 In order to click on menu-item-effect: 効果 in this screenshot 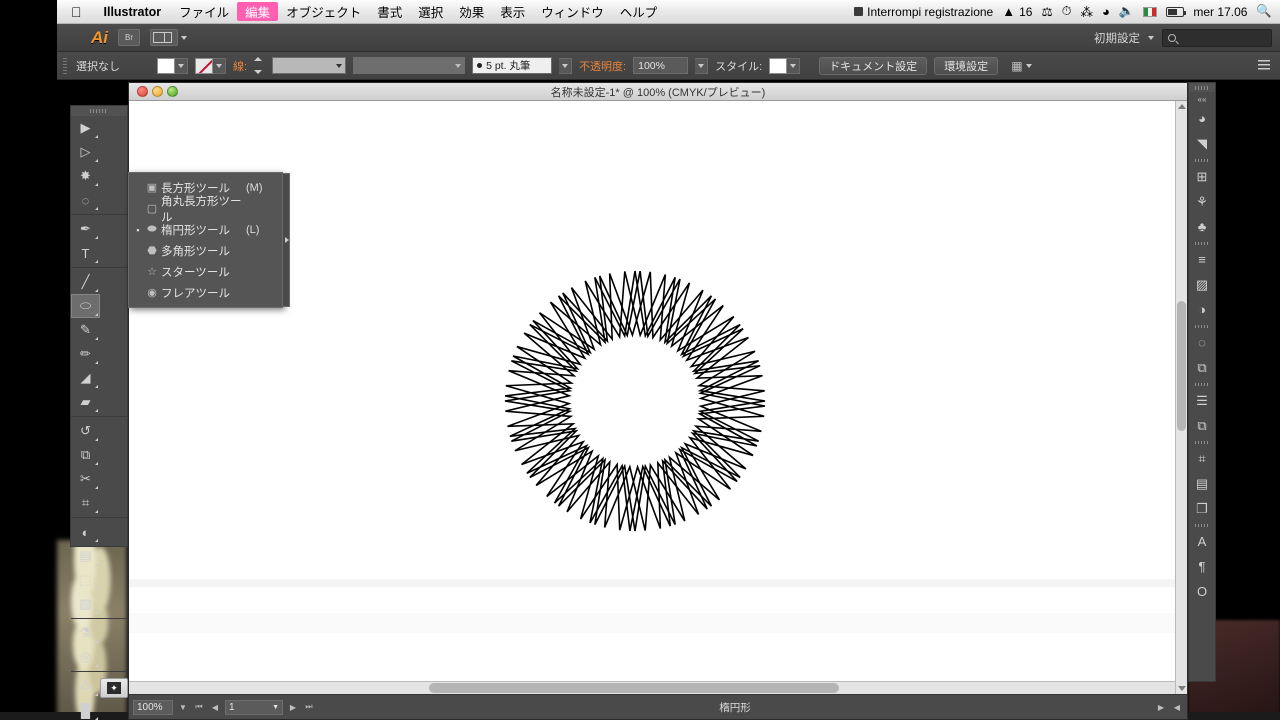, I will do `click(471, 11)`.